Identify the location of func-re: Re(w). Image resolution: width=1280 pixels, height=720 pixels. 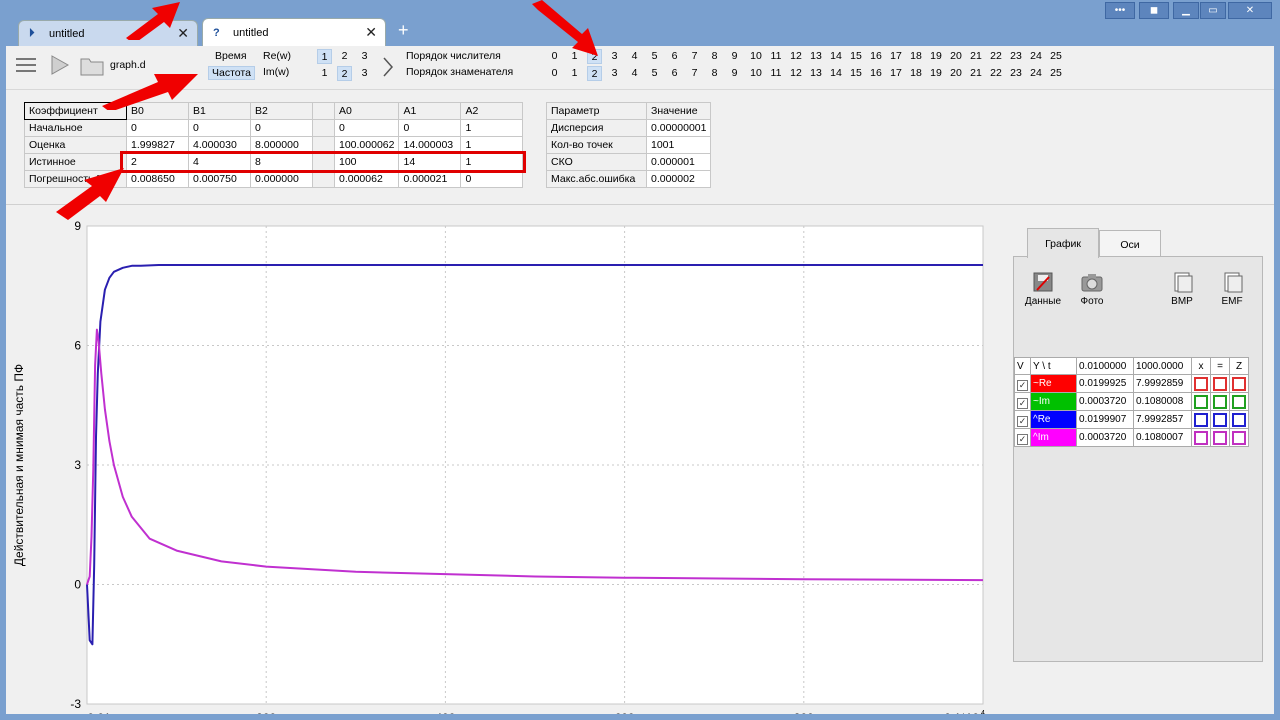
(277, 56).